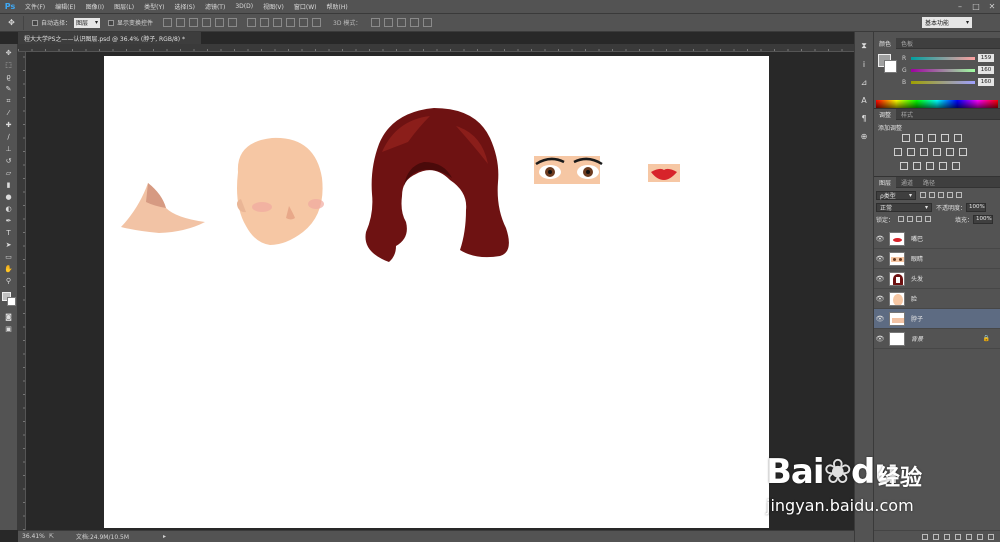 This screenshot has width=1000, height=542. What do you see at coordinates (885, 114) in the screenshot?
I see `tab-adjustments: 调整` at bounding box center [885, 114].